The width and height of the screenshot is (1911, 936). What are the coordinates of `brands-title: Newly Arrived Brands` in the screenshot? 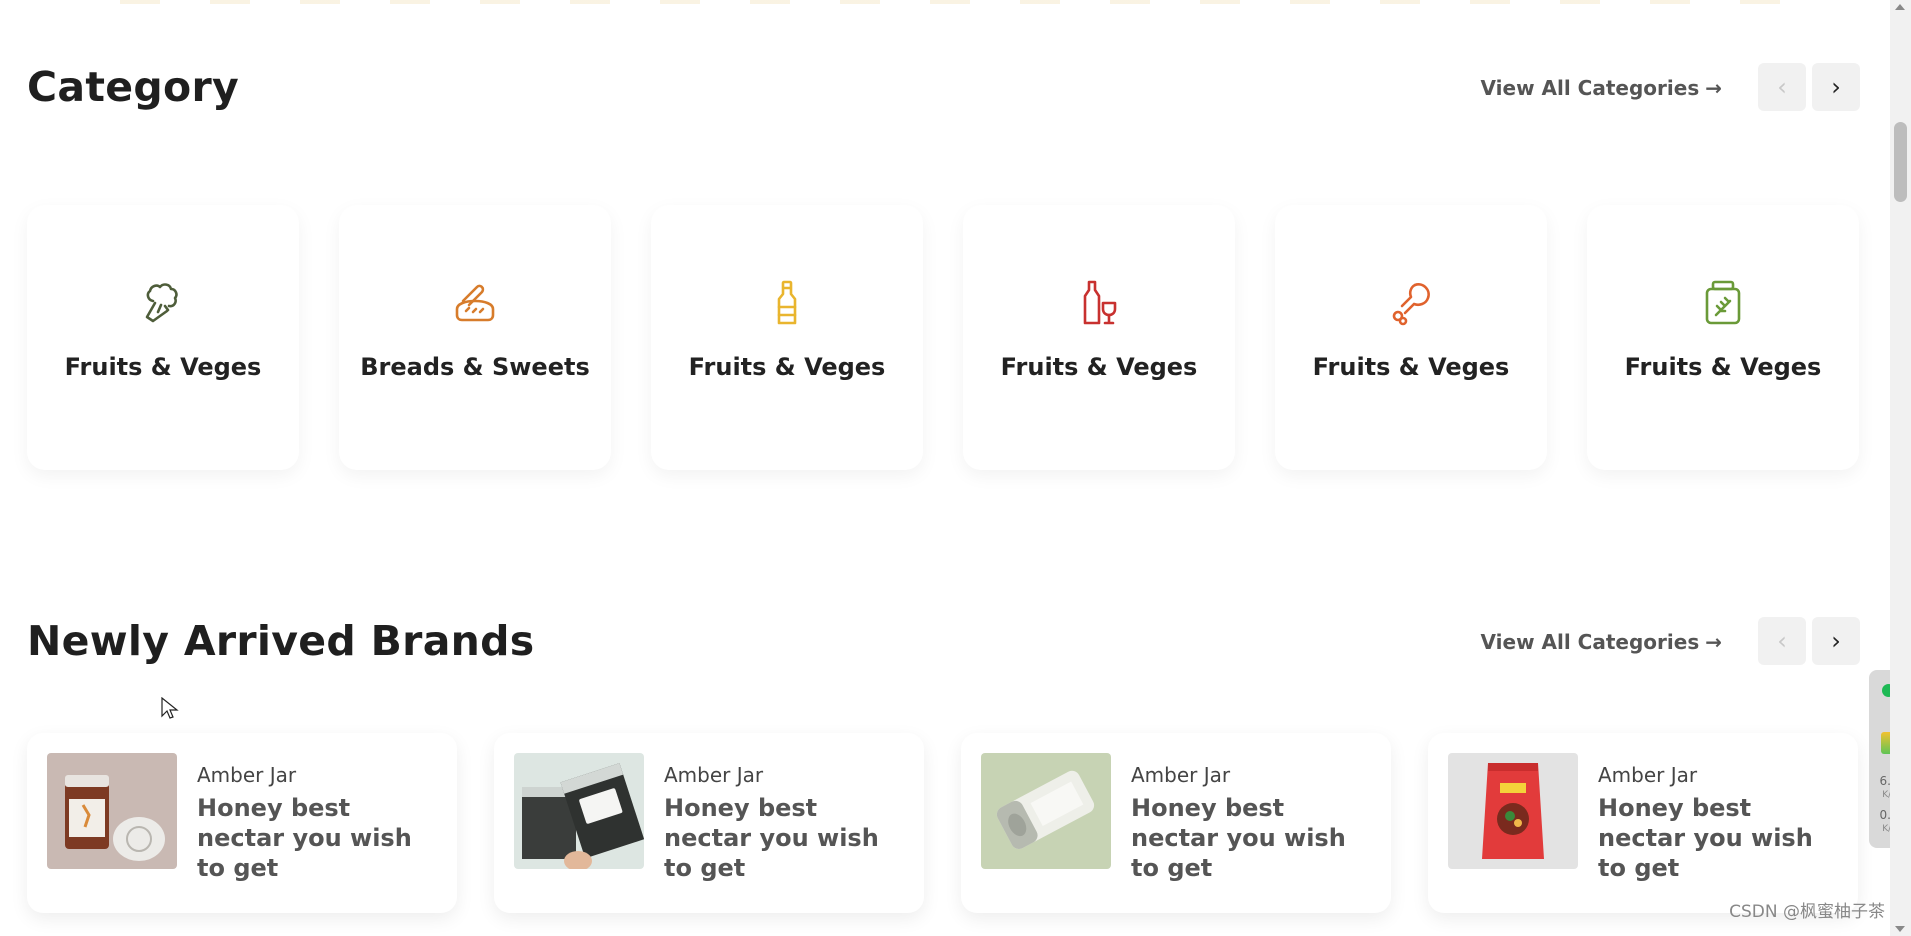 It's located at (281, 641).